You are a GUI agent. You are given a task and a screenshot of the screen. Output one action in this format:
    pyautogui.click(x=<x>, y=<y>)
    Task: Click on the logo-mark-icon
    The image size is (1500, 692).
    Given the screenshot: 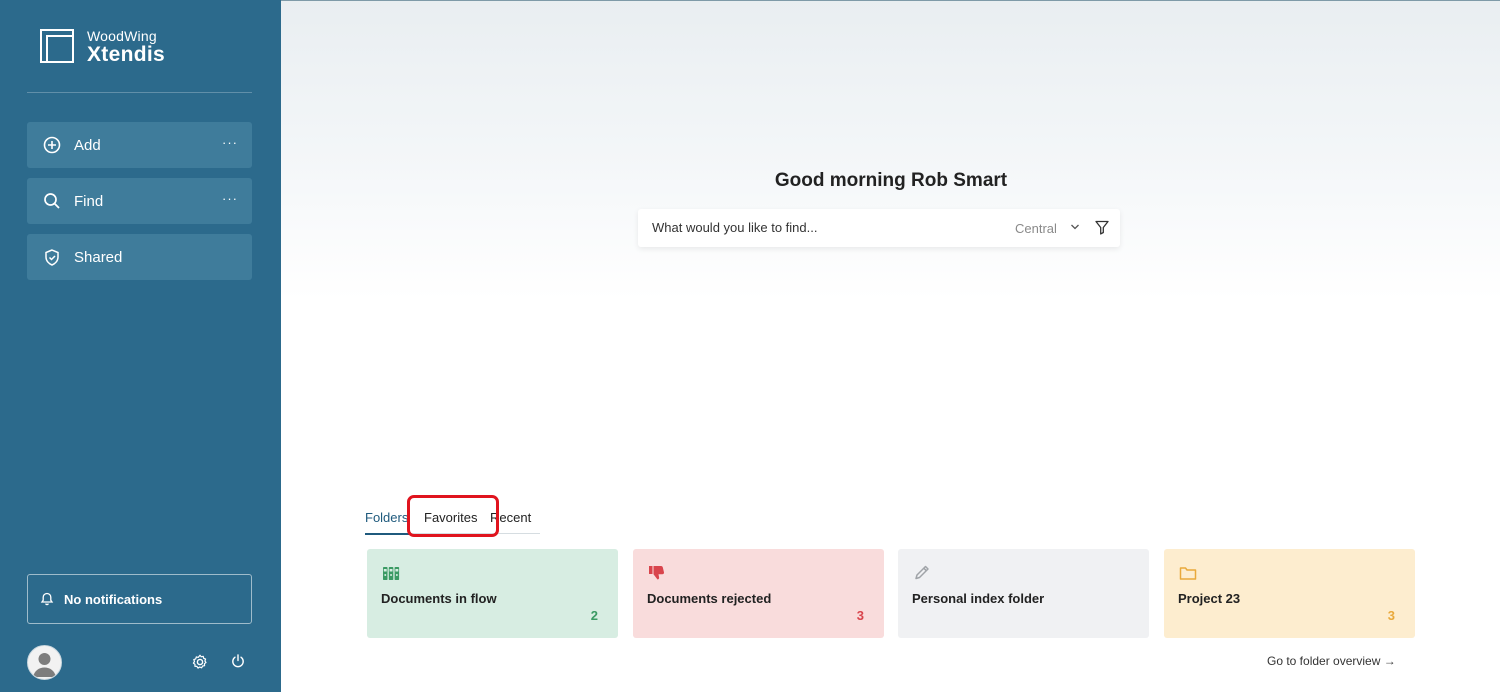 What is the action you would take?
    pyautogui.click(x=57, y=46)
    